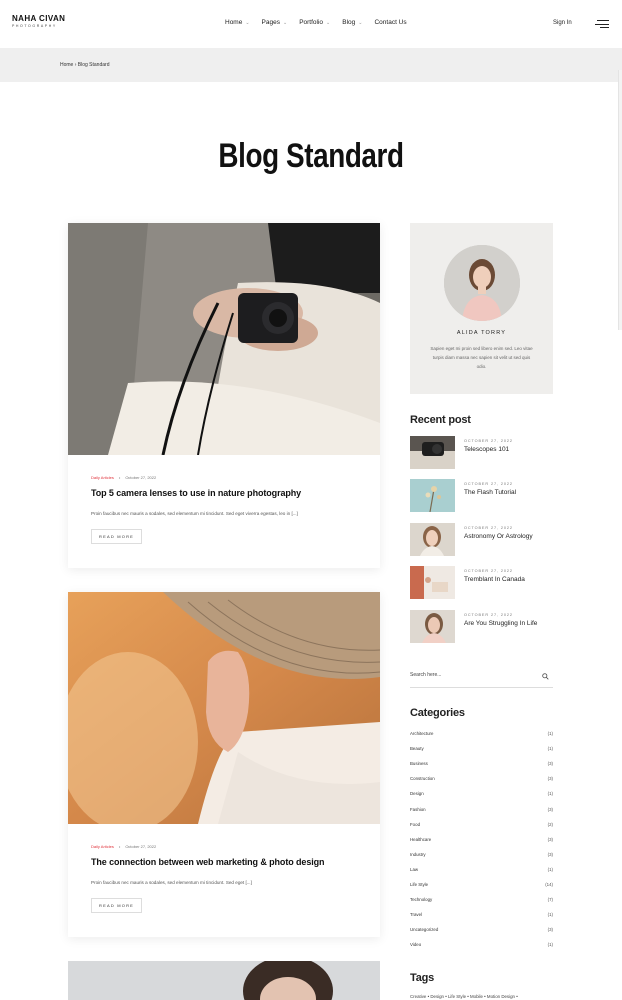  I want to click on category-item: Law (1), so click(481, 870).